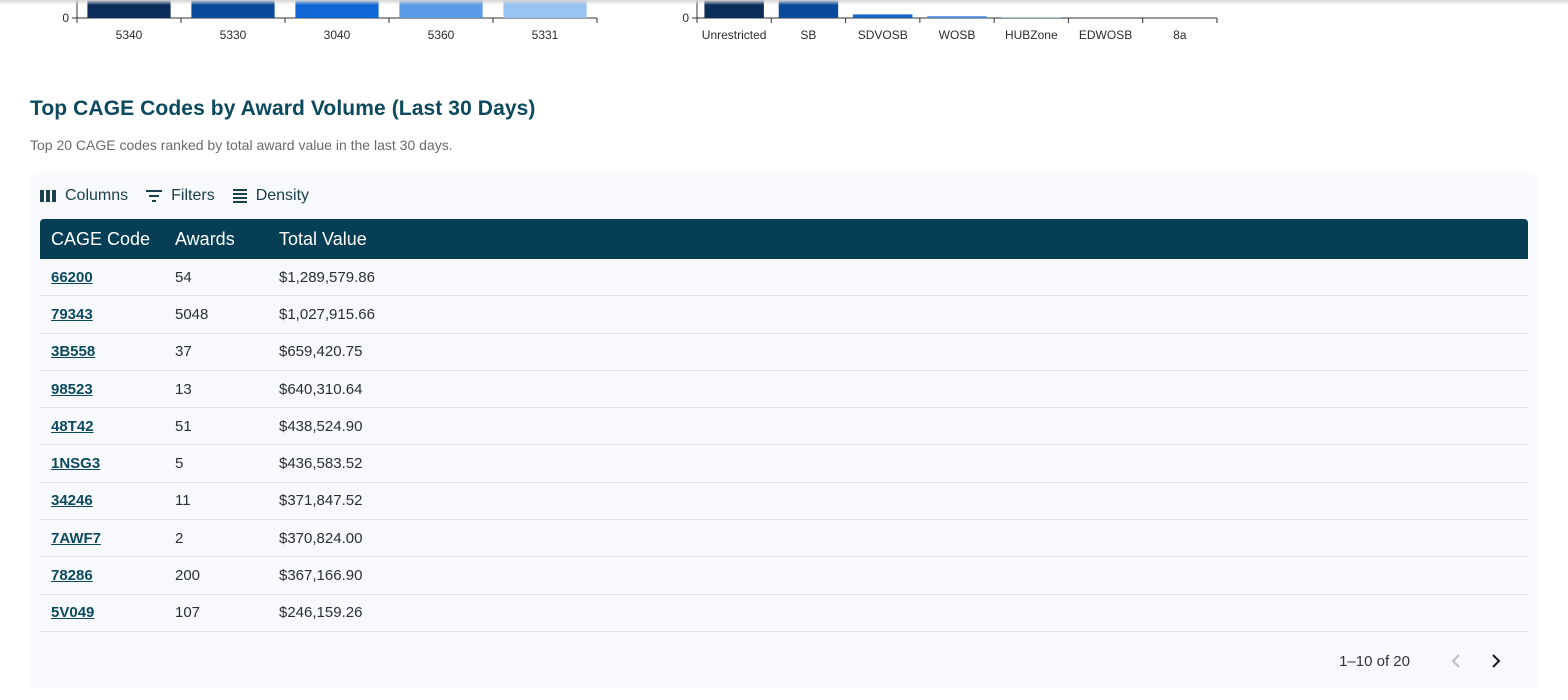  I want to click on x-tick-label: 5330, so click(233, 35).